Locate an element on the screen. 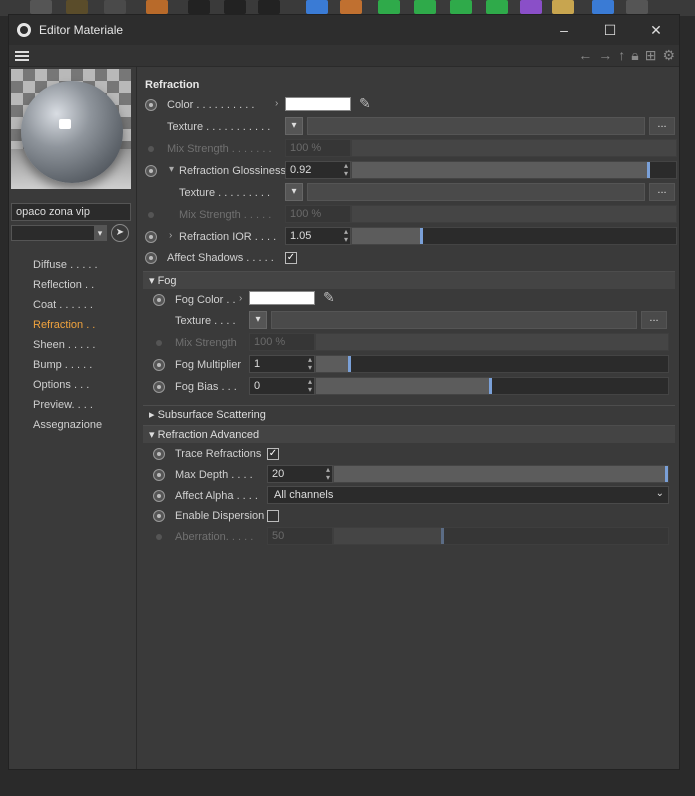  max-depth-label: Max Depth . . . . is located at coordinates (214, 475).